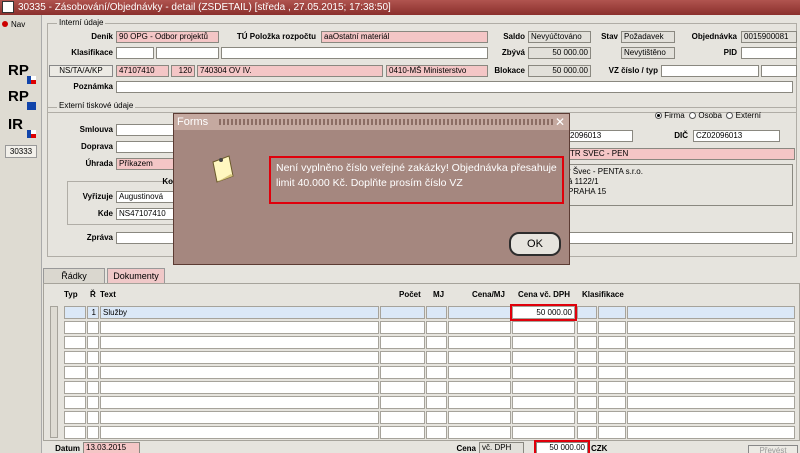 This screenshot has height=453, width=800. Describe the element at coordinates (779, 71) in the screenshot. I see `vz-type-field` at that location.